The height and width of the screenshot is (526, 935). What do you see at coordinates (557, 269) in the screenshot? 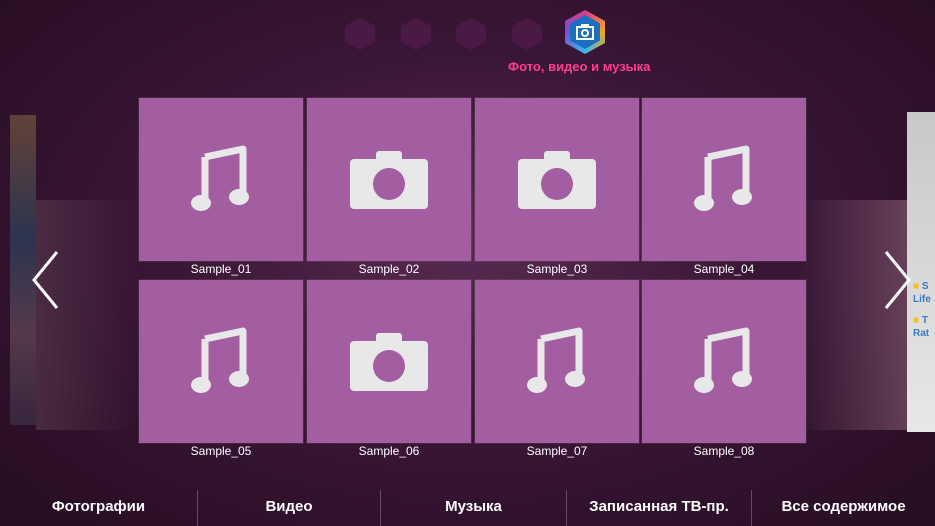
I see `tile-label: Sample_03` at bounding box center [557, 269].